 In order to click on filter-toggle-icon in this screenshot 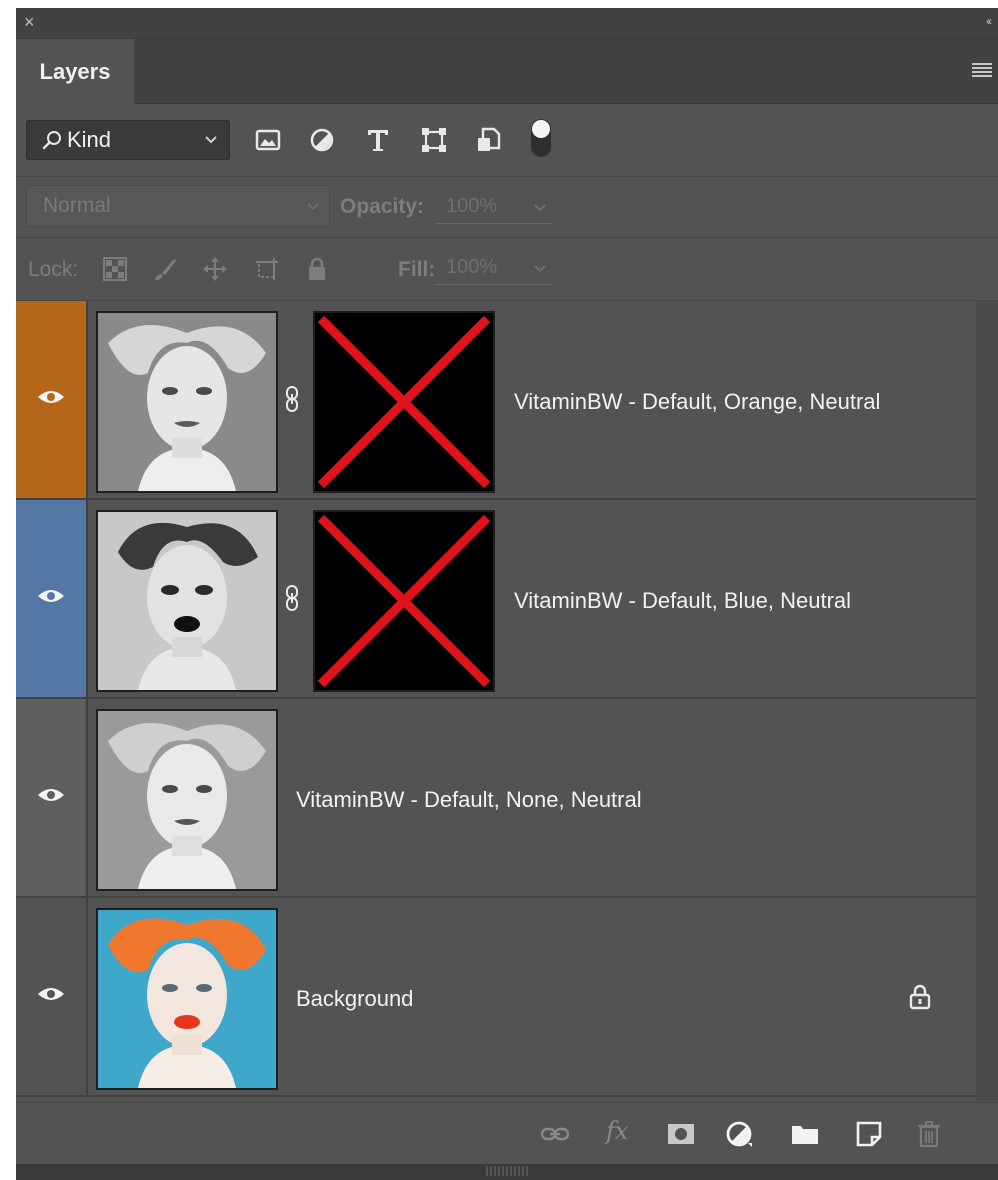, I will do `click(541, 138)`.